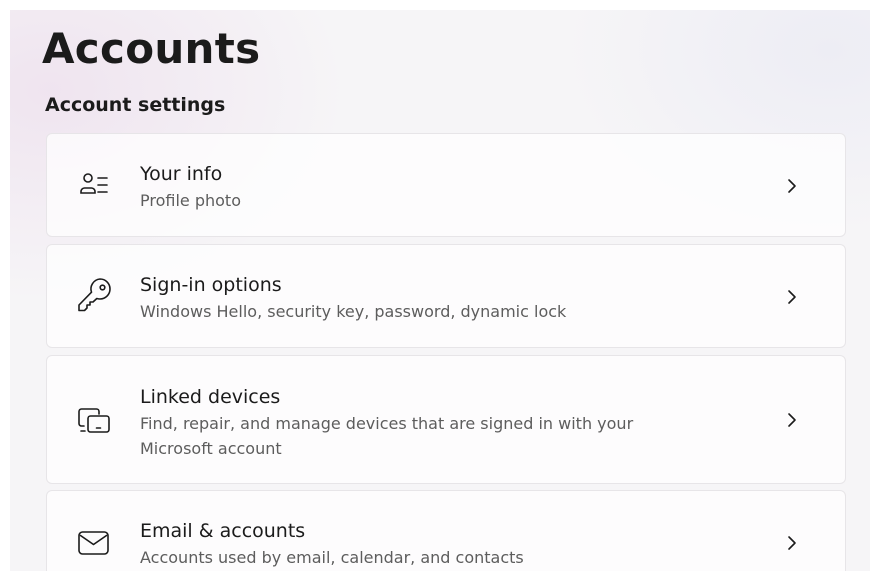  What do you see at coordinates (440, 187) in the screenshot?
I see `your-info-text: Your info Profile photo` at bounding box center [440, 187].